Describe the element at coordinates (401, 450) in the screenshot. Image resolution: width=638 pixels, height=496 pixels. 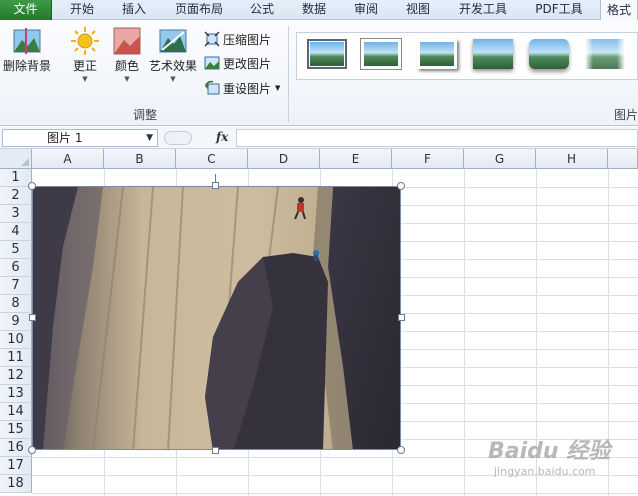
I see `resize-handle-bottom-right` at that location.